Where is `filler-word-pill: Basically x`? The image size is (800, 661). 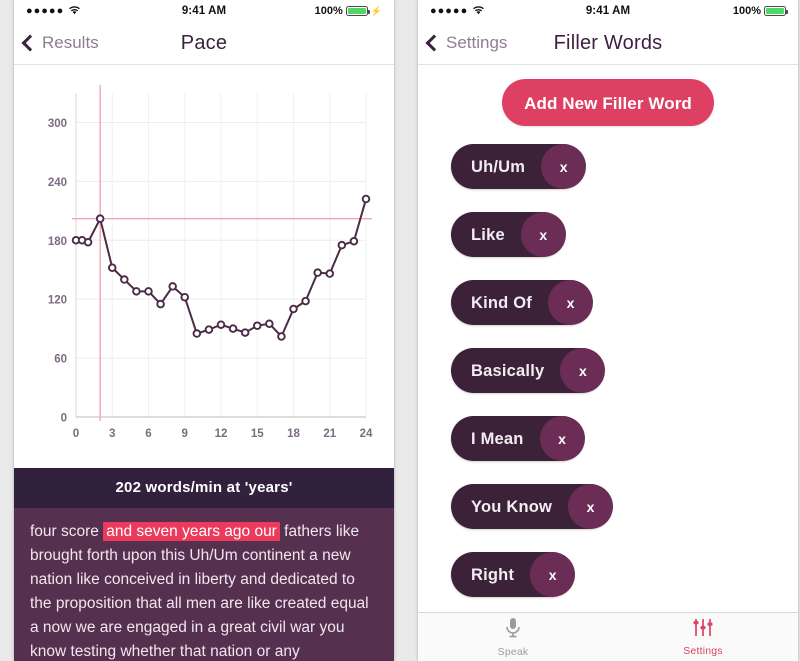 filler-word-pill: Basically x is located at coordinates (528, 370).